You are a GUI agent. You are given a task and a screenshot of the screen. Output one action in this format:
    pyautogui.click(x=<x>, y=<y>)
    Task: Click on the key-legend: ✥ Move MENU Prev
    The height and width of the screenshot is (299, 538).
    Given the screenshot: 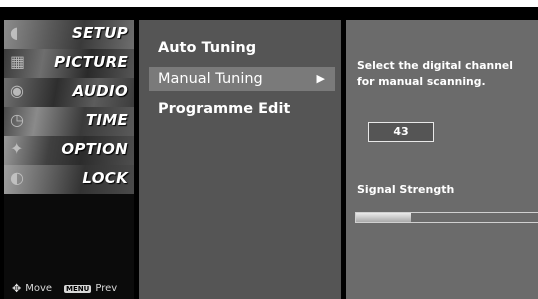 What is the action you would take?
    pyautogui.click(x=64, y=288)
    